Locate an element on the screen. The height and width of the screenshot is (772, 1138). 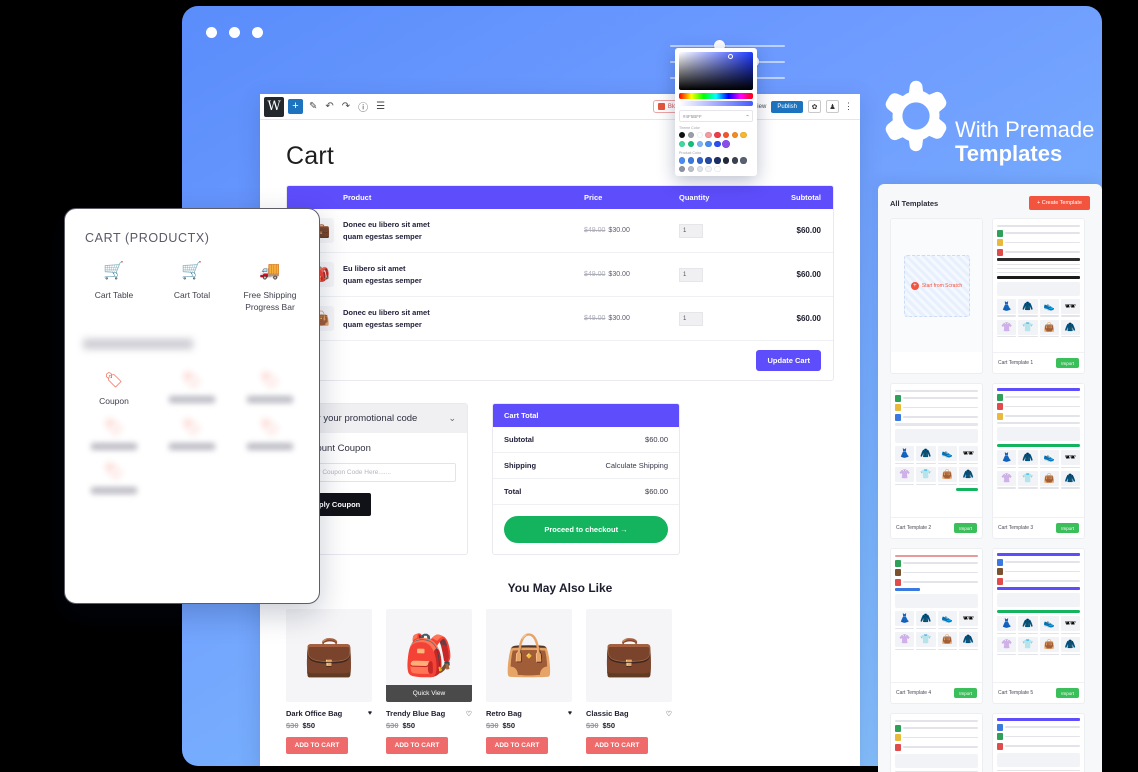
product-card: 👜 Retro Bag ♥ $30 $50 ADD TO CART is located at coordinates (529, 681).